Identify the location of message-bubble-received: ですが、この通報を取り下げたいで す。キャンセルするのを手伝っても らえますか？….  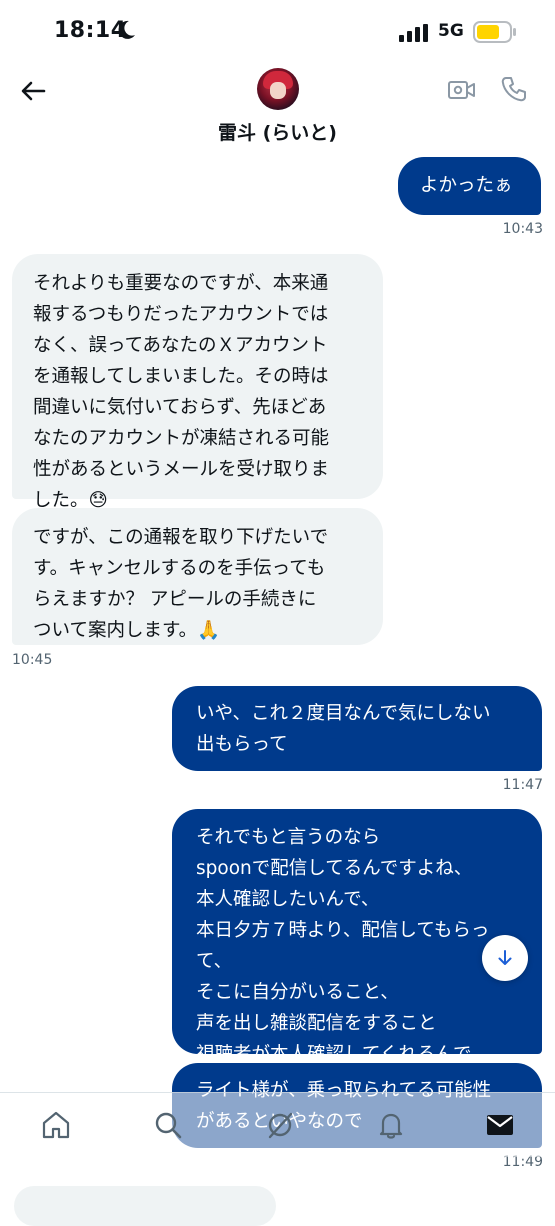
(197, 576).